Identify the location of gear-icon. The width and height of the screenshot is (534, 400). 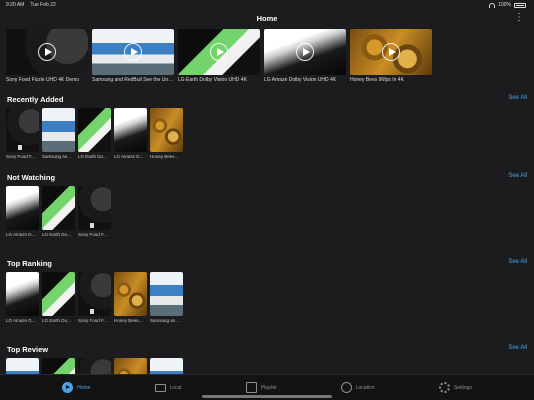
(444, 387).